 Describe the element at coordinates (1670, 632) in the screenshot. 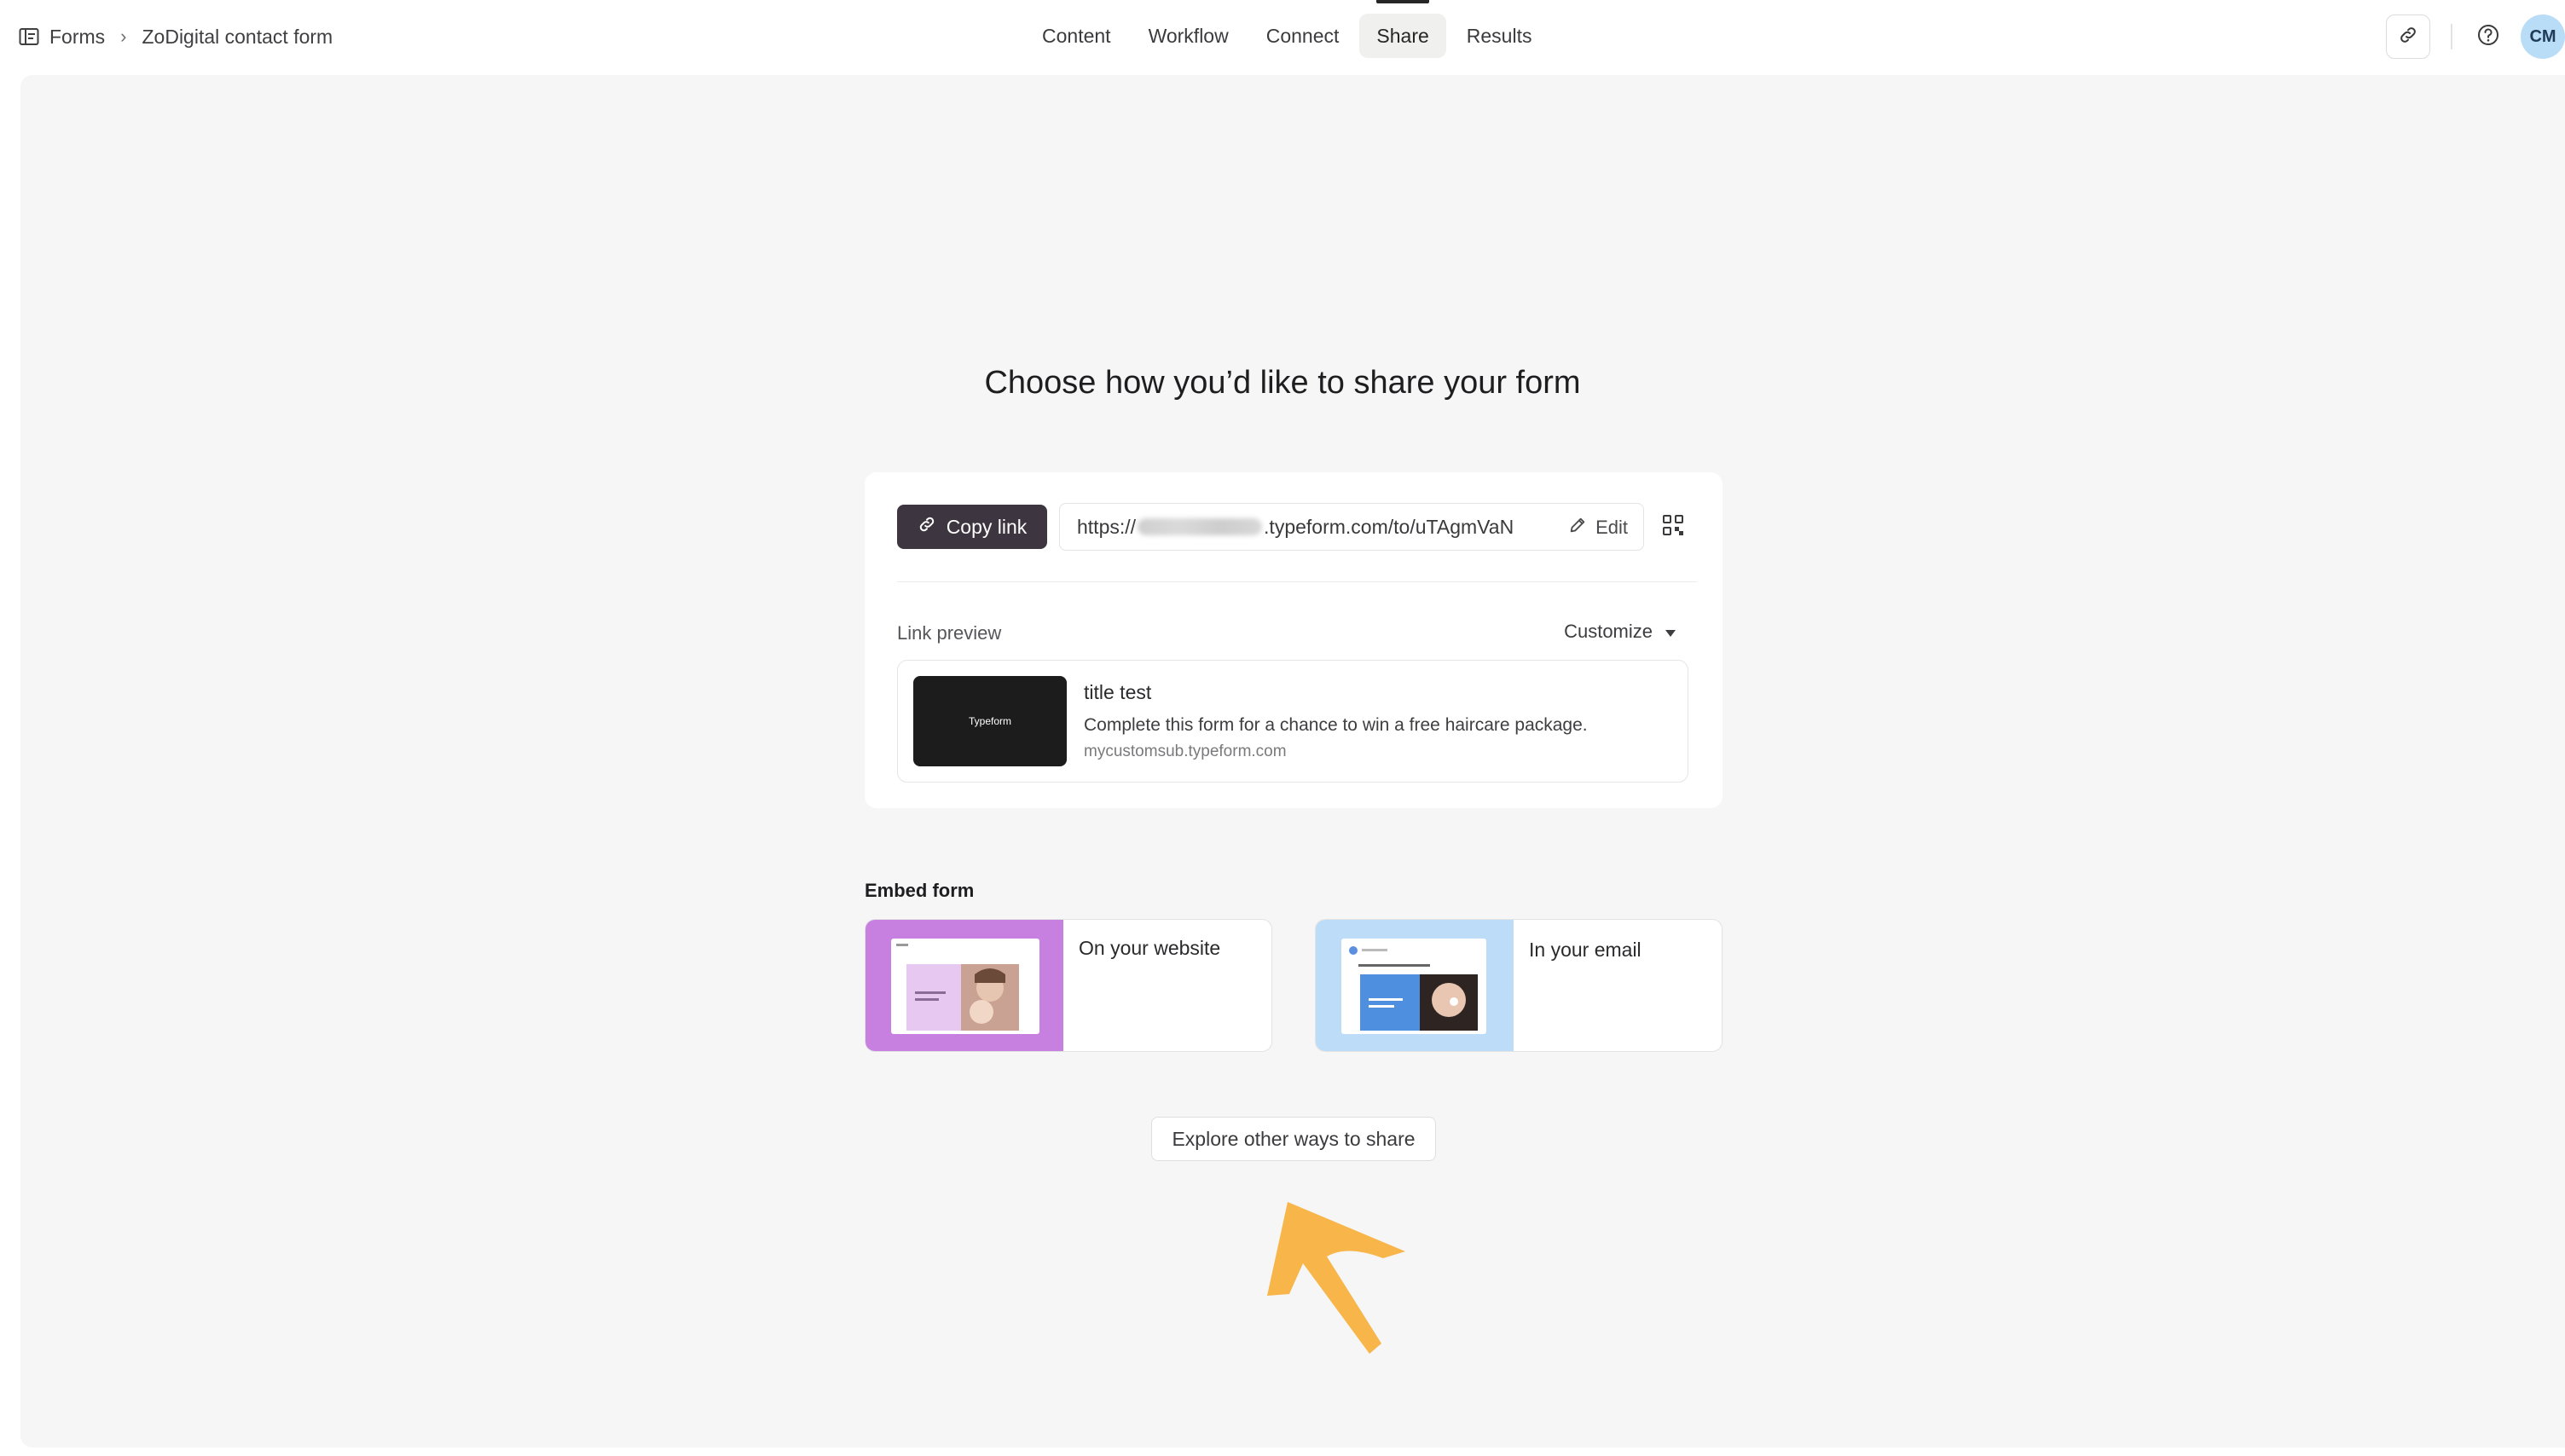

I see `caret-down-icon` at that location.